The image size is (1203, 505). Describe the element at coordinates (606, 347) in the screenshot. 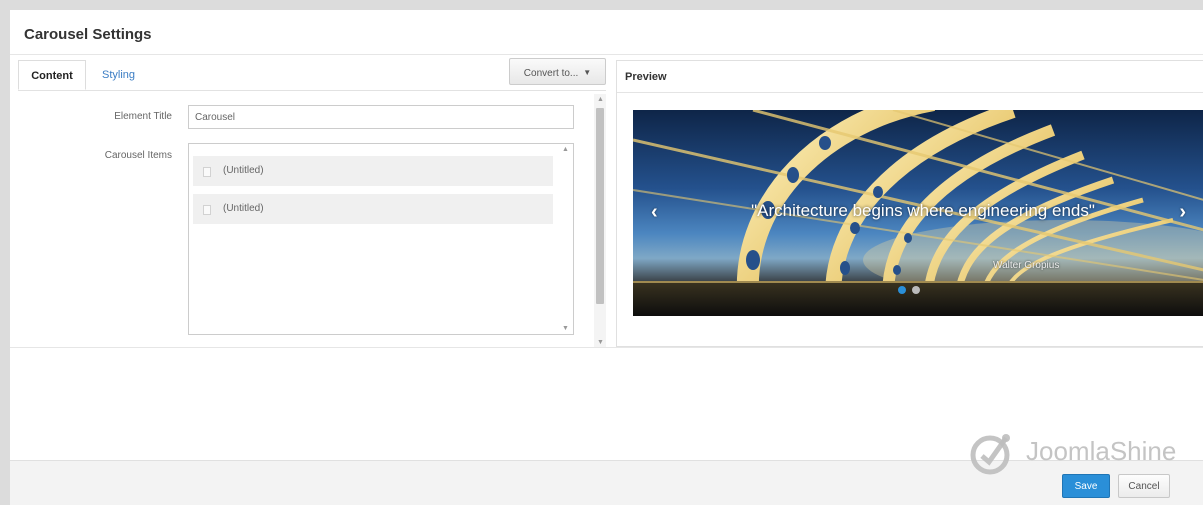

I see `content-bottom-divider` at that location.